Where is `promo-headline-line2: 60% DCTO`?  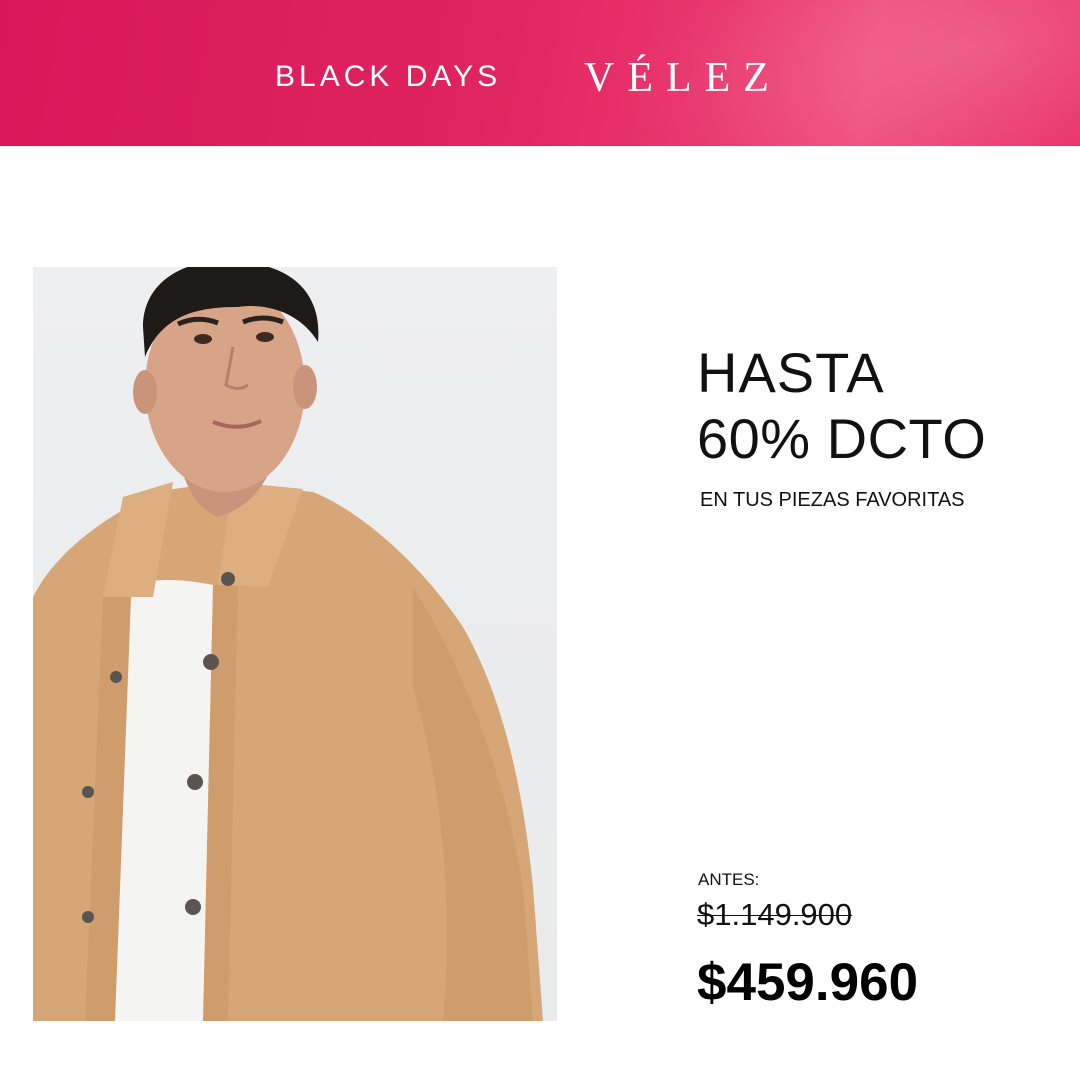 promo-headline-line2: 60% DCTO is located at coordinates (842, 438).